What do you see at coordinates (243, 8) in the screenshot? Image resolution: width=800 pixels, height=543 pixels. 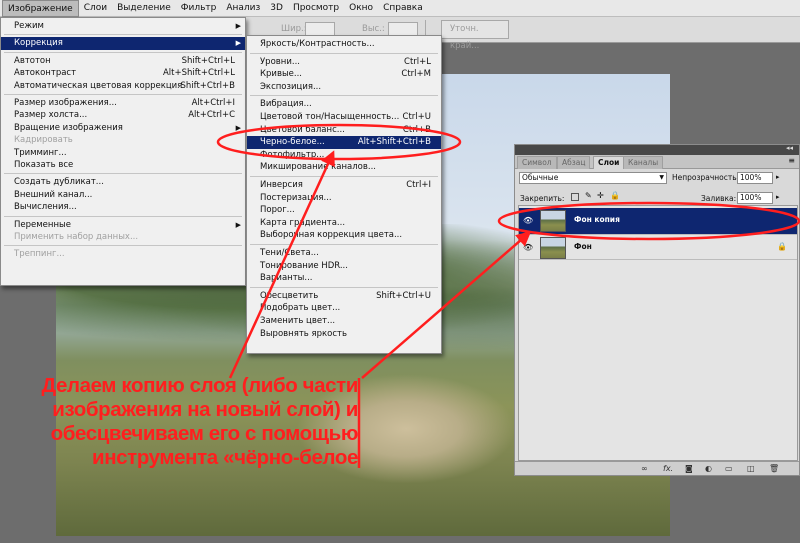 I see `menubar-item: Анализ` at bounding box center [243, 8].